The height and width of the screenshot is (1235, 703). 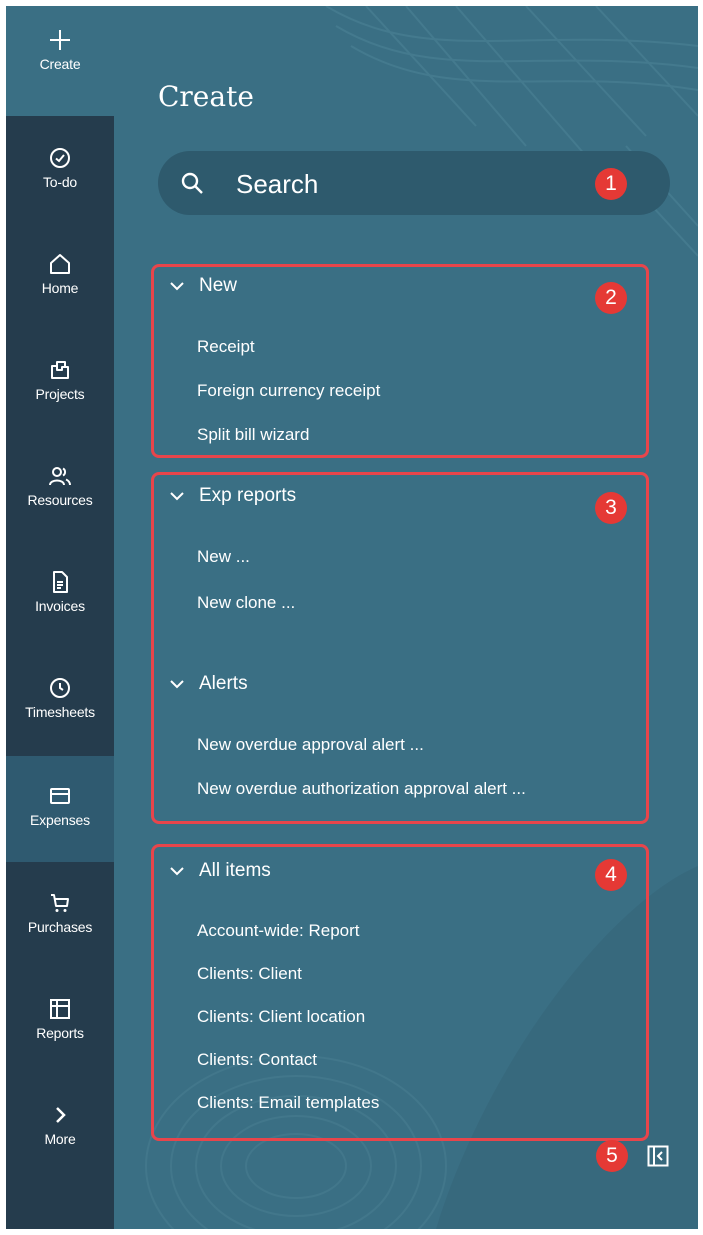 I want to click on invoice-icon, so click(x=60, y=582).